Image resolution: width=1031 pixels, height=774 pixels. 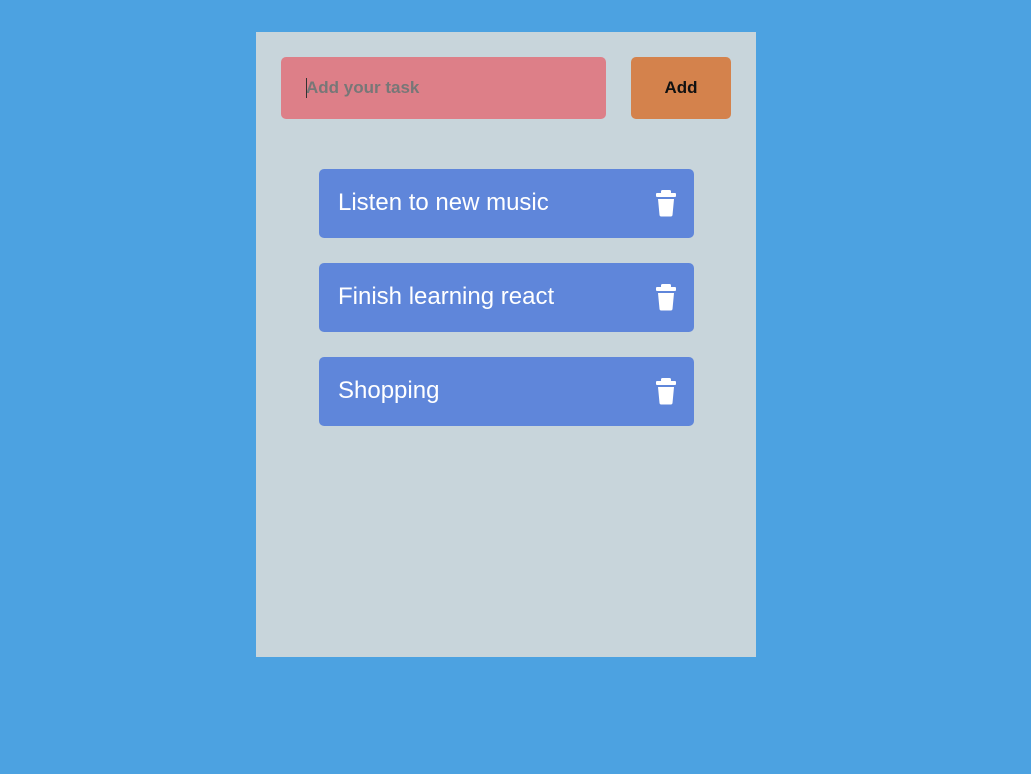 What do you see at coordinates (389, 390) in the screenshot?
I see `task-label: Shopping` at bounding box center [389, 390].